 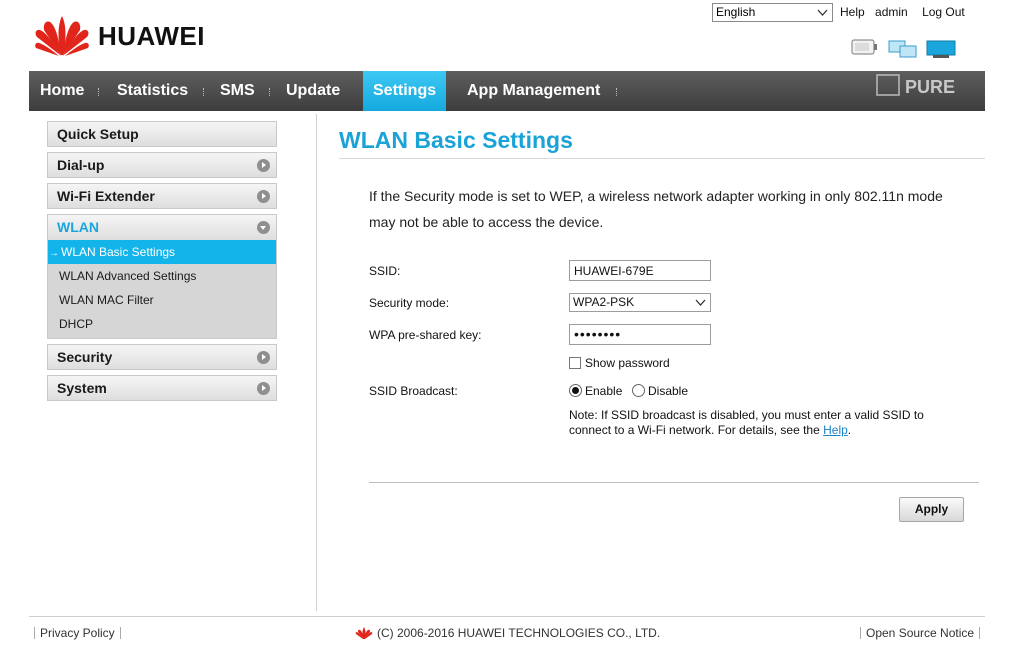 What do you see at coordinates (151, 35) in the screenshot?
I see `brand-name: HUAWEI` at bounding box center [151, 35].